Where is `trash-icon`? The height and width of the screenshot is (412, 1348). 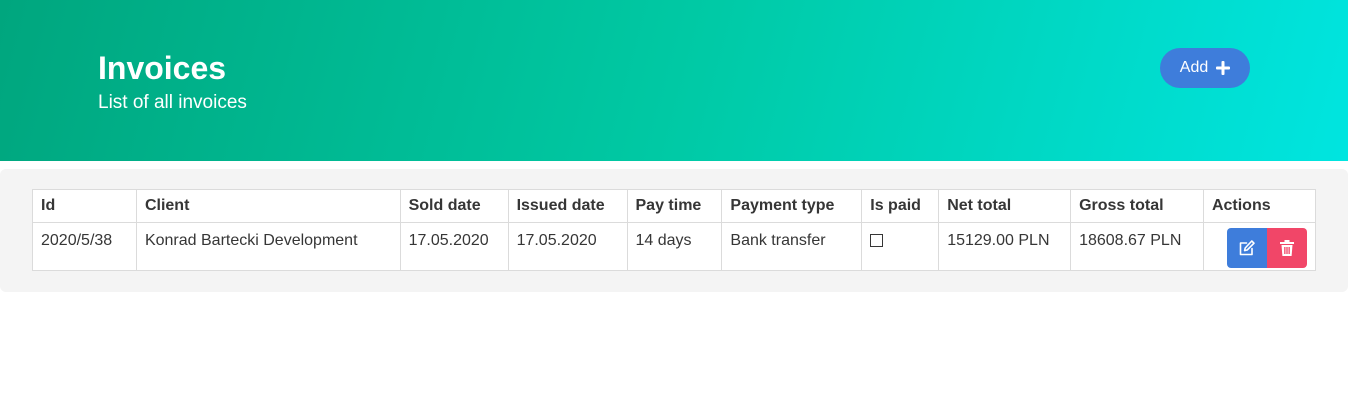 trash-icon is located at coordinates (1287, 248).